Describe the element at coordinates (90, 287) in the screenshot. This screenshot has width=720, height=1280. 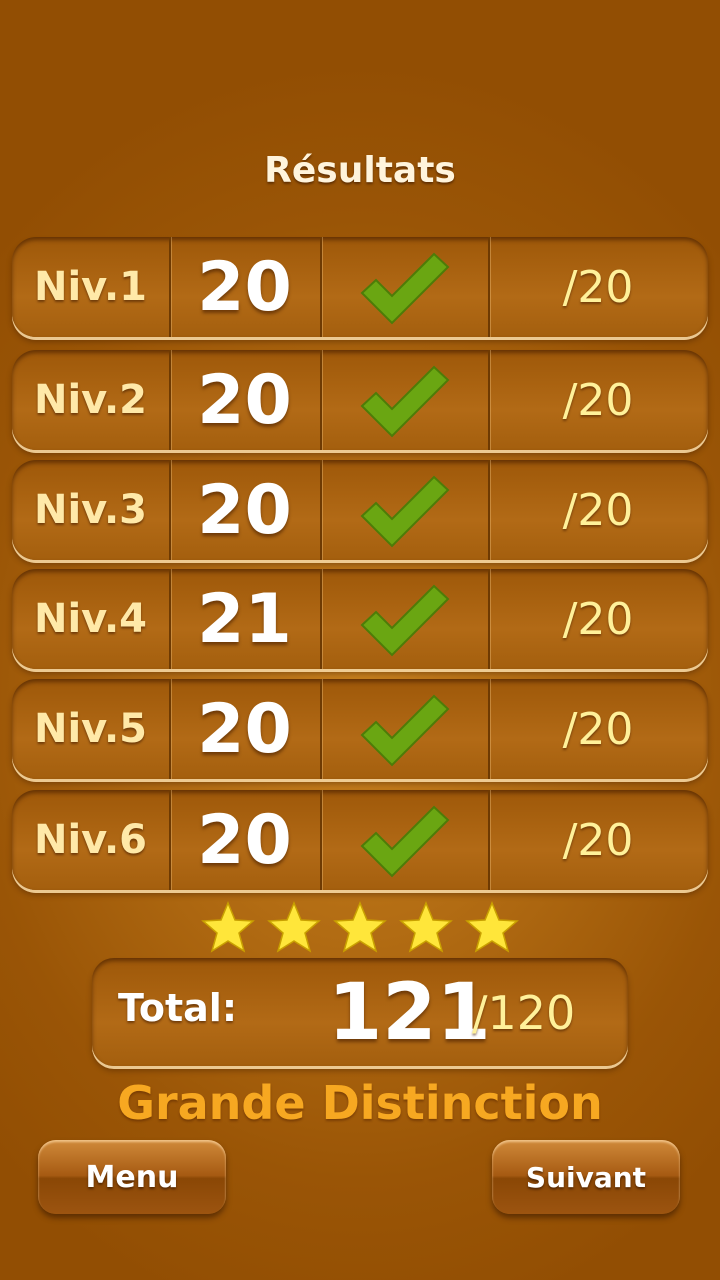
I see `level-label: Niv.1` at that location.